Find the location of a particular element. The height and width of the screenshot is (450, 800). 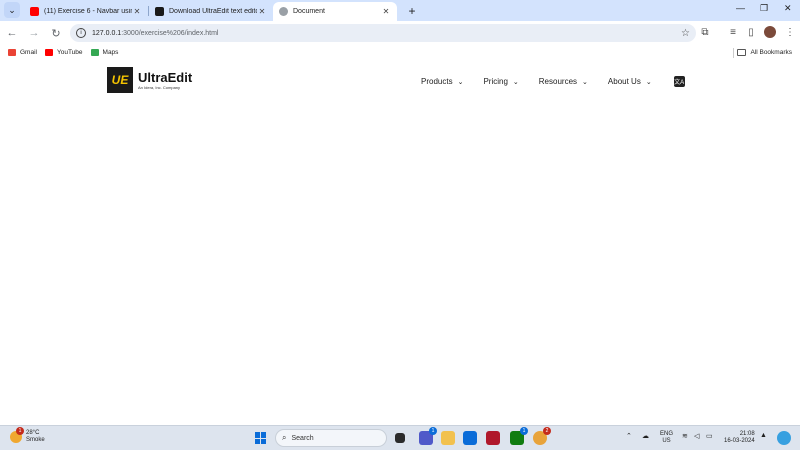

search-icon: ⌕ is located at coordinates (284, 437).